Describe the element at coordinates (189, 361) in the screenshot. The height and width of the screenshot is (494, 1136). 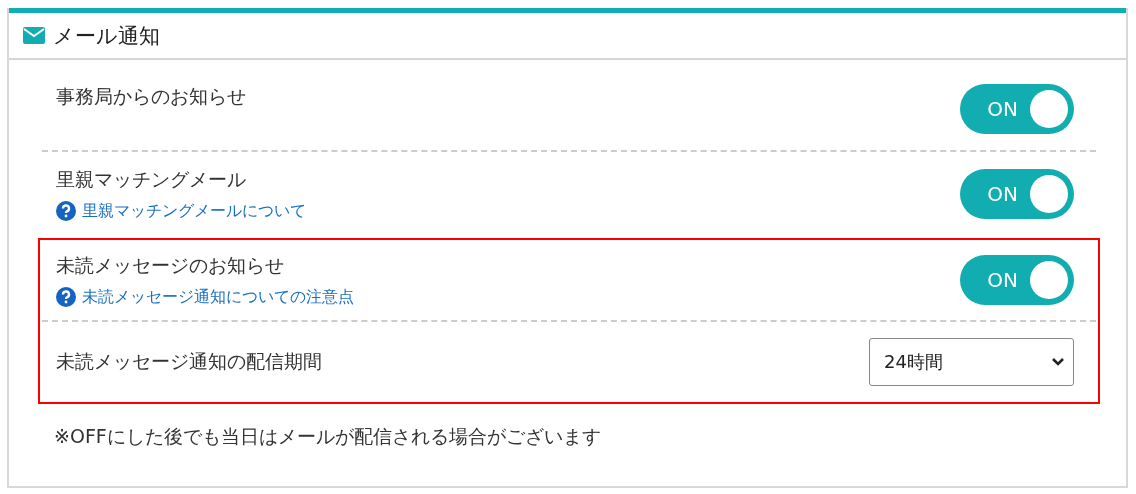
I see `setting-label: 未読メッセージ通知の配信期間` at that location.